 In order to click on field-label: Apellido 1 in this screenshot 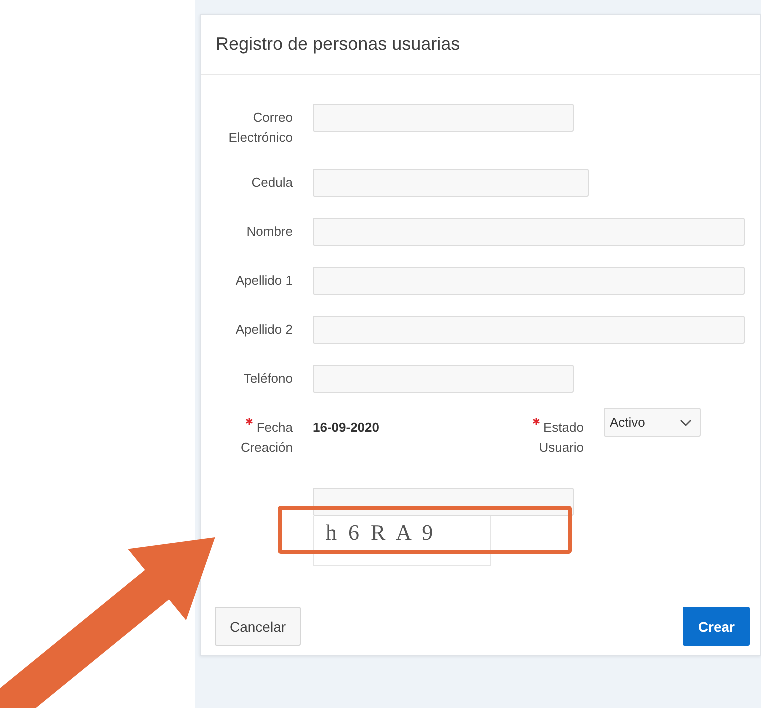, I will do `click(263, 281)`.